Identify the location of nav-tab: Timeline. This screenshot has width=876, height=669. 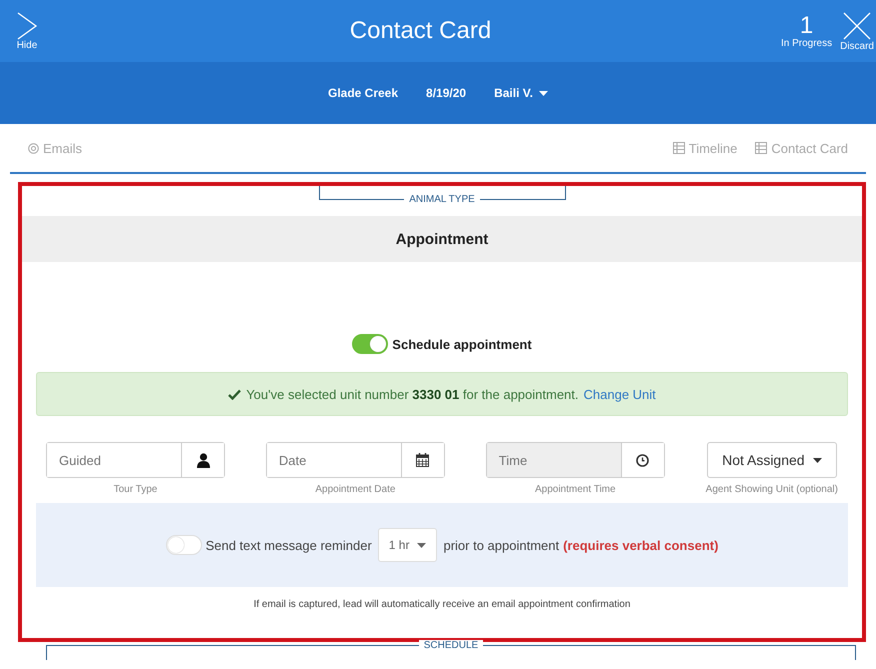
(705, 148).